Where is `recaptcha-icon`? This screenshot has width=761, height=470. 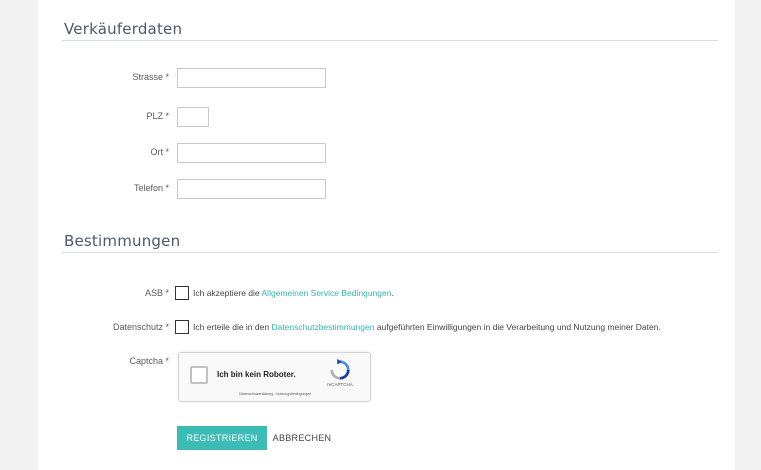
recaptcha-icon is located at coordinates (340, 369).